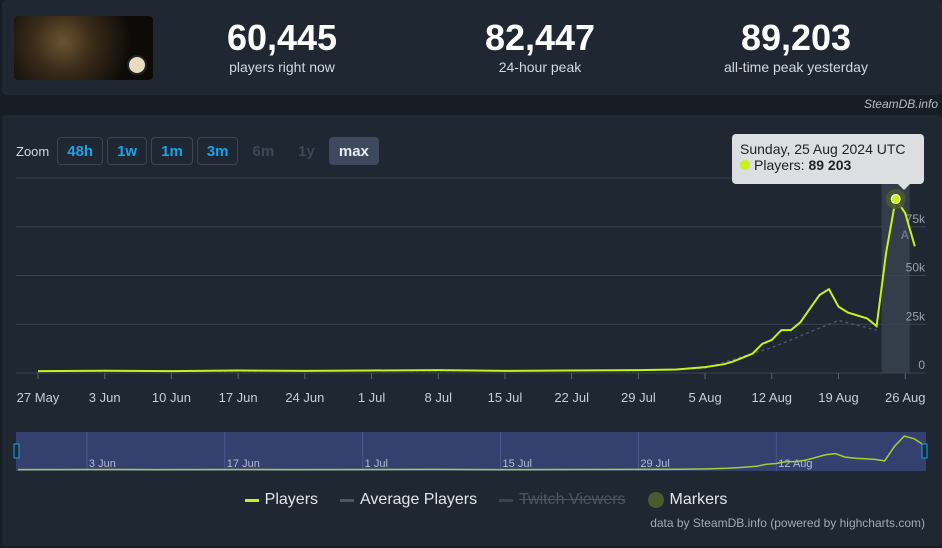 The height and width of the screenshot is (548, 942). I want to click on navigator-tick-label: 29 Jul, so click(654, 464).